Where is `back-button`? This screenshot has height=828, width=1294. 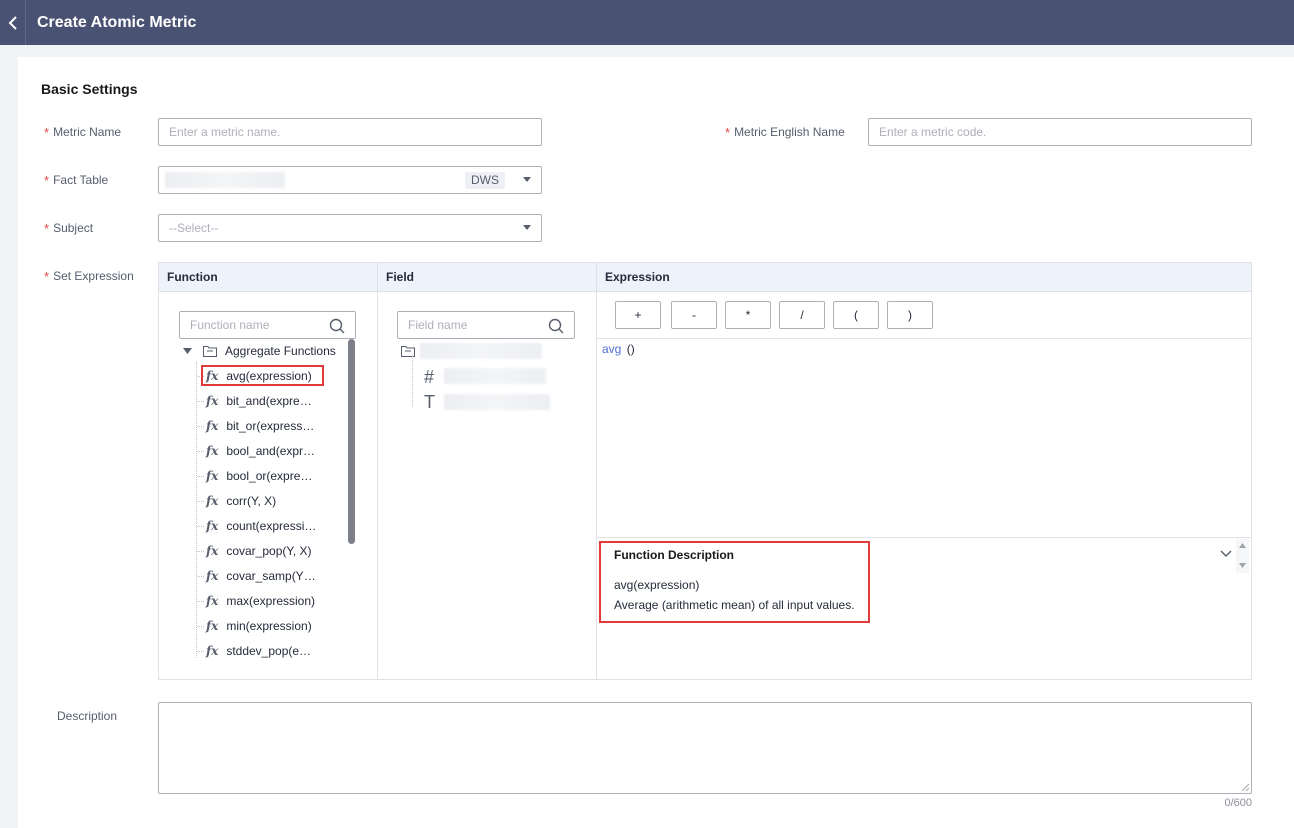
back-button is located at coordinates (13, 22).